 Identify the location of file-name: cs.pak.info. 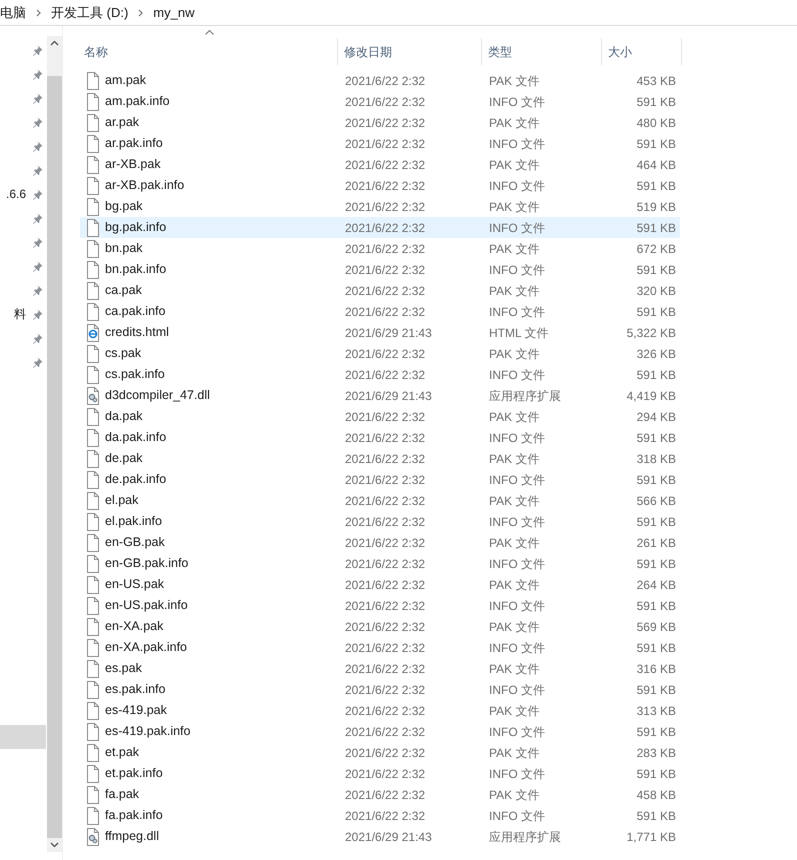
(135, 375).